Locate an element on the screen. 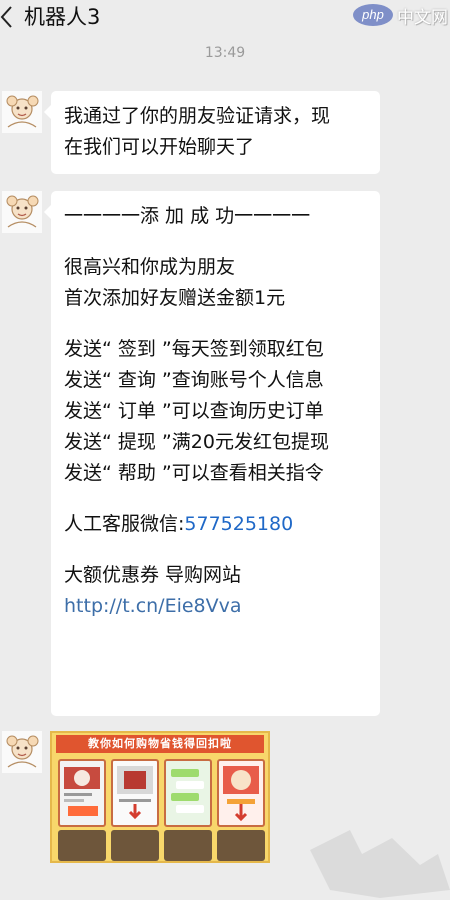  service-line: 人工客服微信:577525180 is located at coordinates (216, 524).